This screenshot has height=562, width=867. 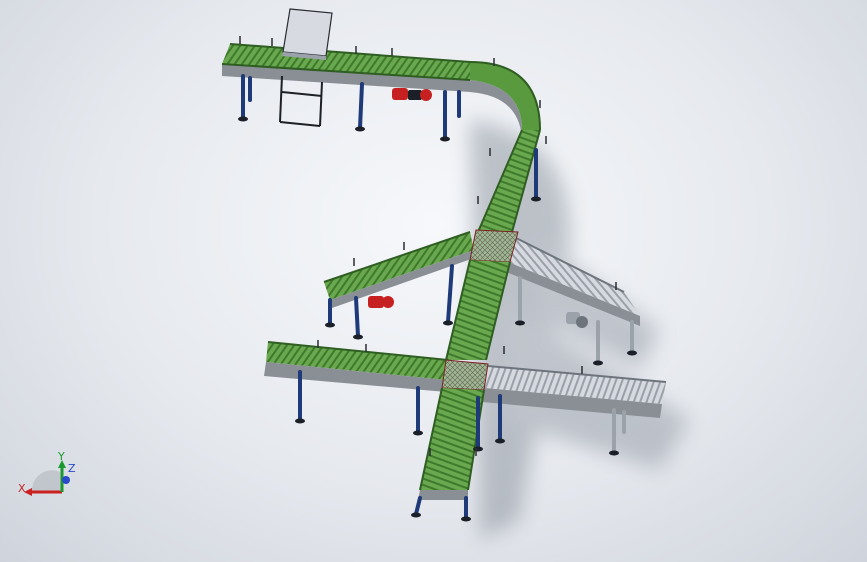 What do you see at coordinates (72, 468) in the screenshot?
I see `z-axis-label: Z` at bounding box center [72, 468].